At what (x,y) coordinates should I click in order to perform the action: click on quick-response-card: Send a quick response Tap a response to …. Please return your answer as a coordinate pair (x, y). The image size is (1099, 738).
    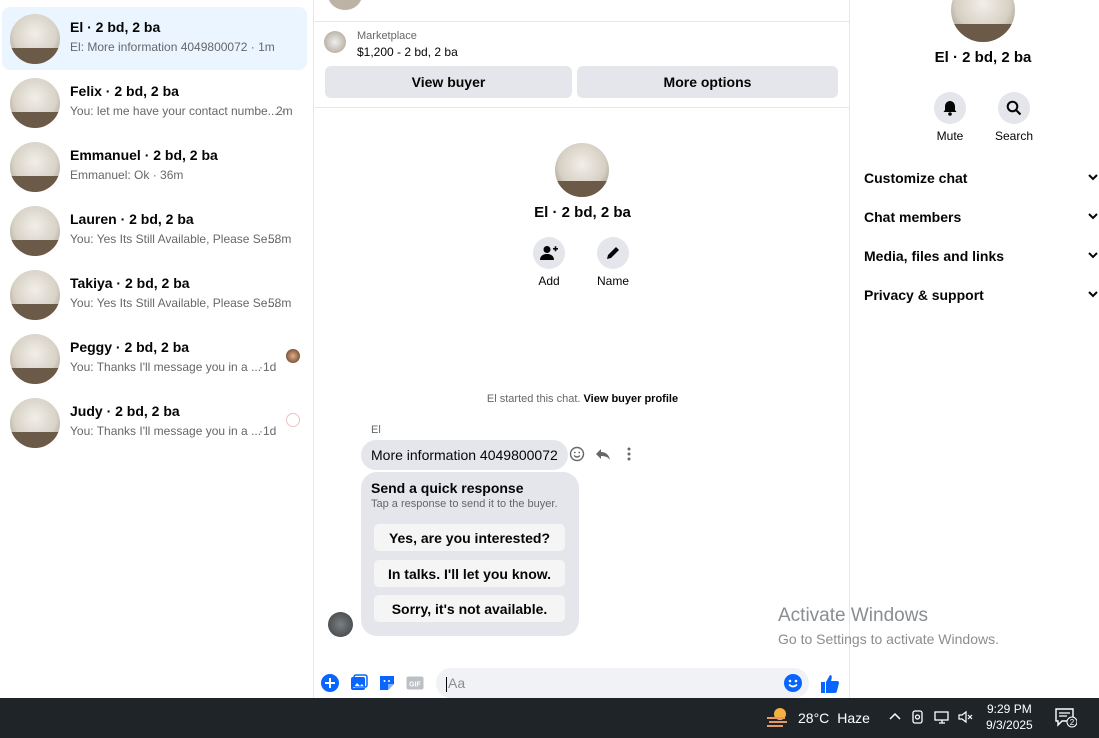
    Looking at the image, I should click on (470, 554).